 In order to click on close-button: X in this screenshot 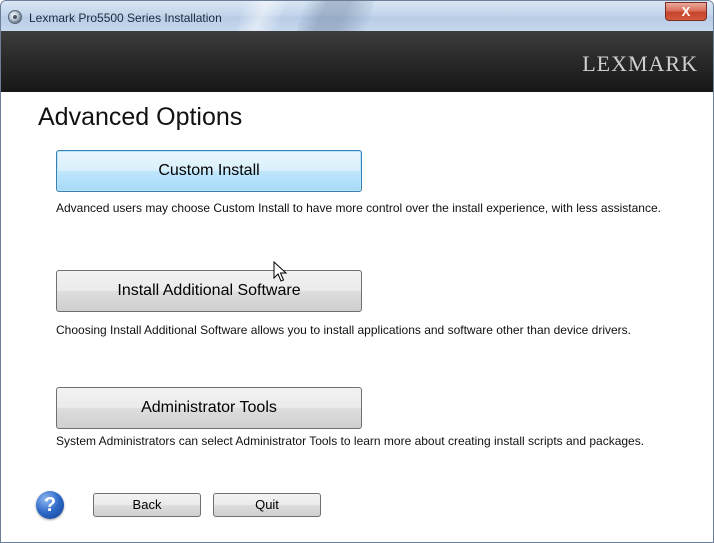, I will do `click(686, 11)`.